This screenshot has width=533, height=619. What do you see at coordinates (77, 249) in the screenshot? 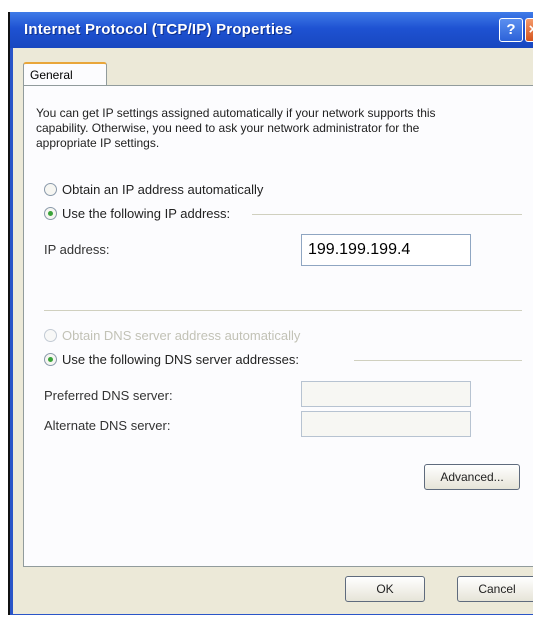
I see `ip-address-label: IP address:` at bounding box center [77, 249].